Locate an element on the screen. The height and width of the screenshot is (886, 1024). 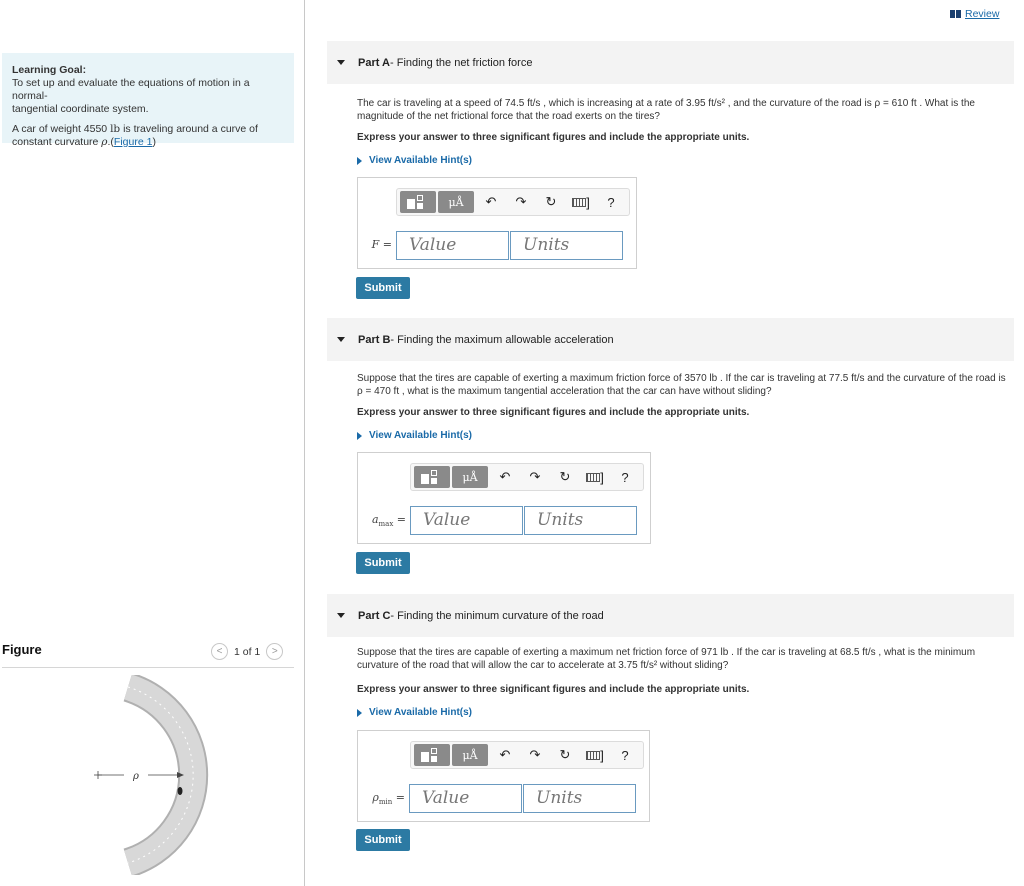
part-a-hint-toggle: View Available Hint(s) is located at coordinates (414, 160).